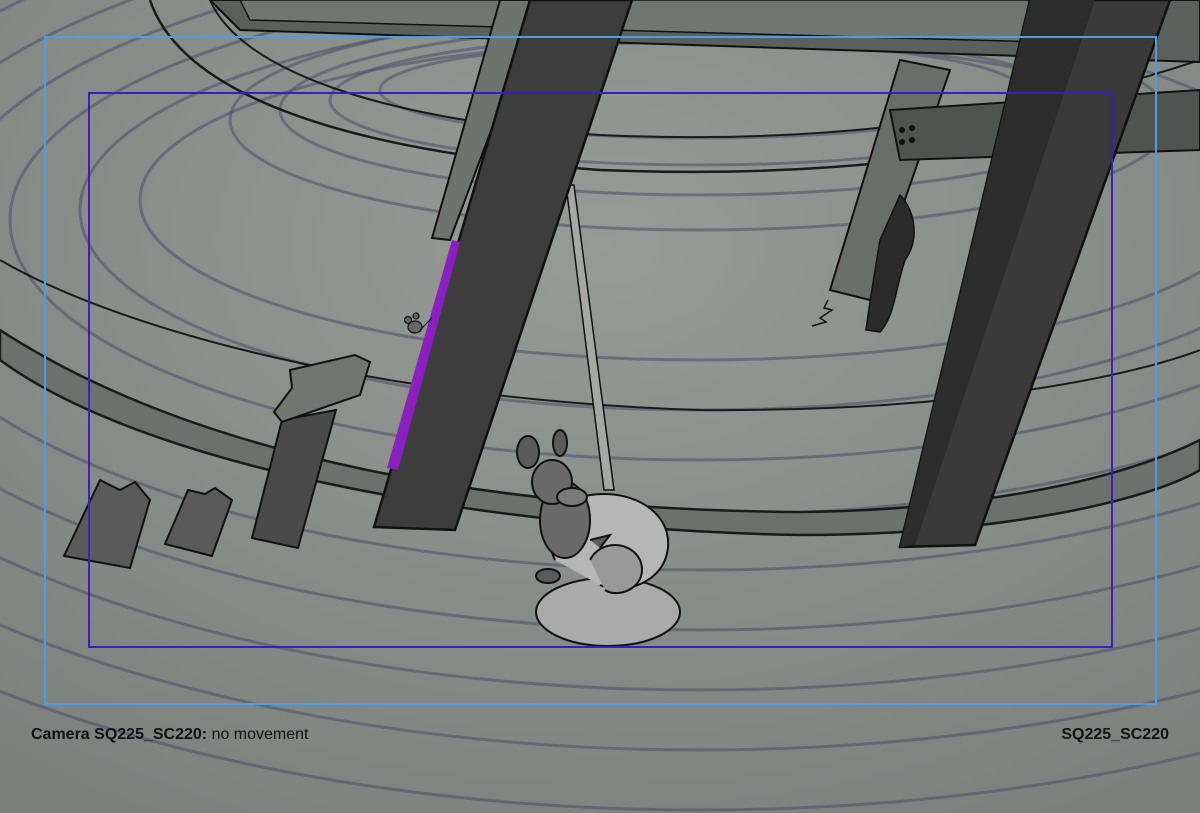  What do you see at coordinates (260, 734) in the screenshot?
I see `camera-note: no movement` at bounding box center [260, 734].